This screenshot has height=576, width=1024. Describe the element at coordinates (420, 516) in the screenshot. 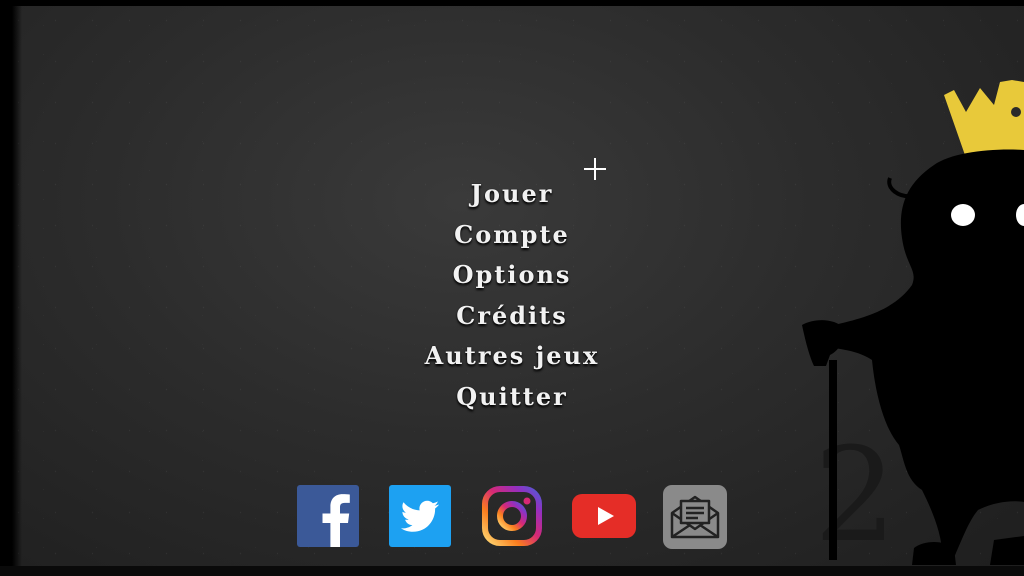

I see `twitter-icon` at that location.